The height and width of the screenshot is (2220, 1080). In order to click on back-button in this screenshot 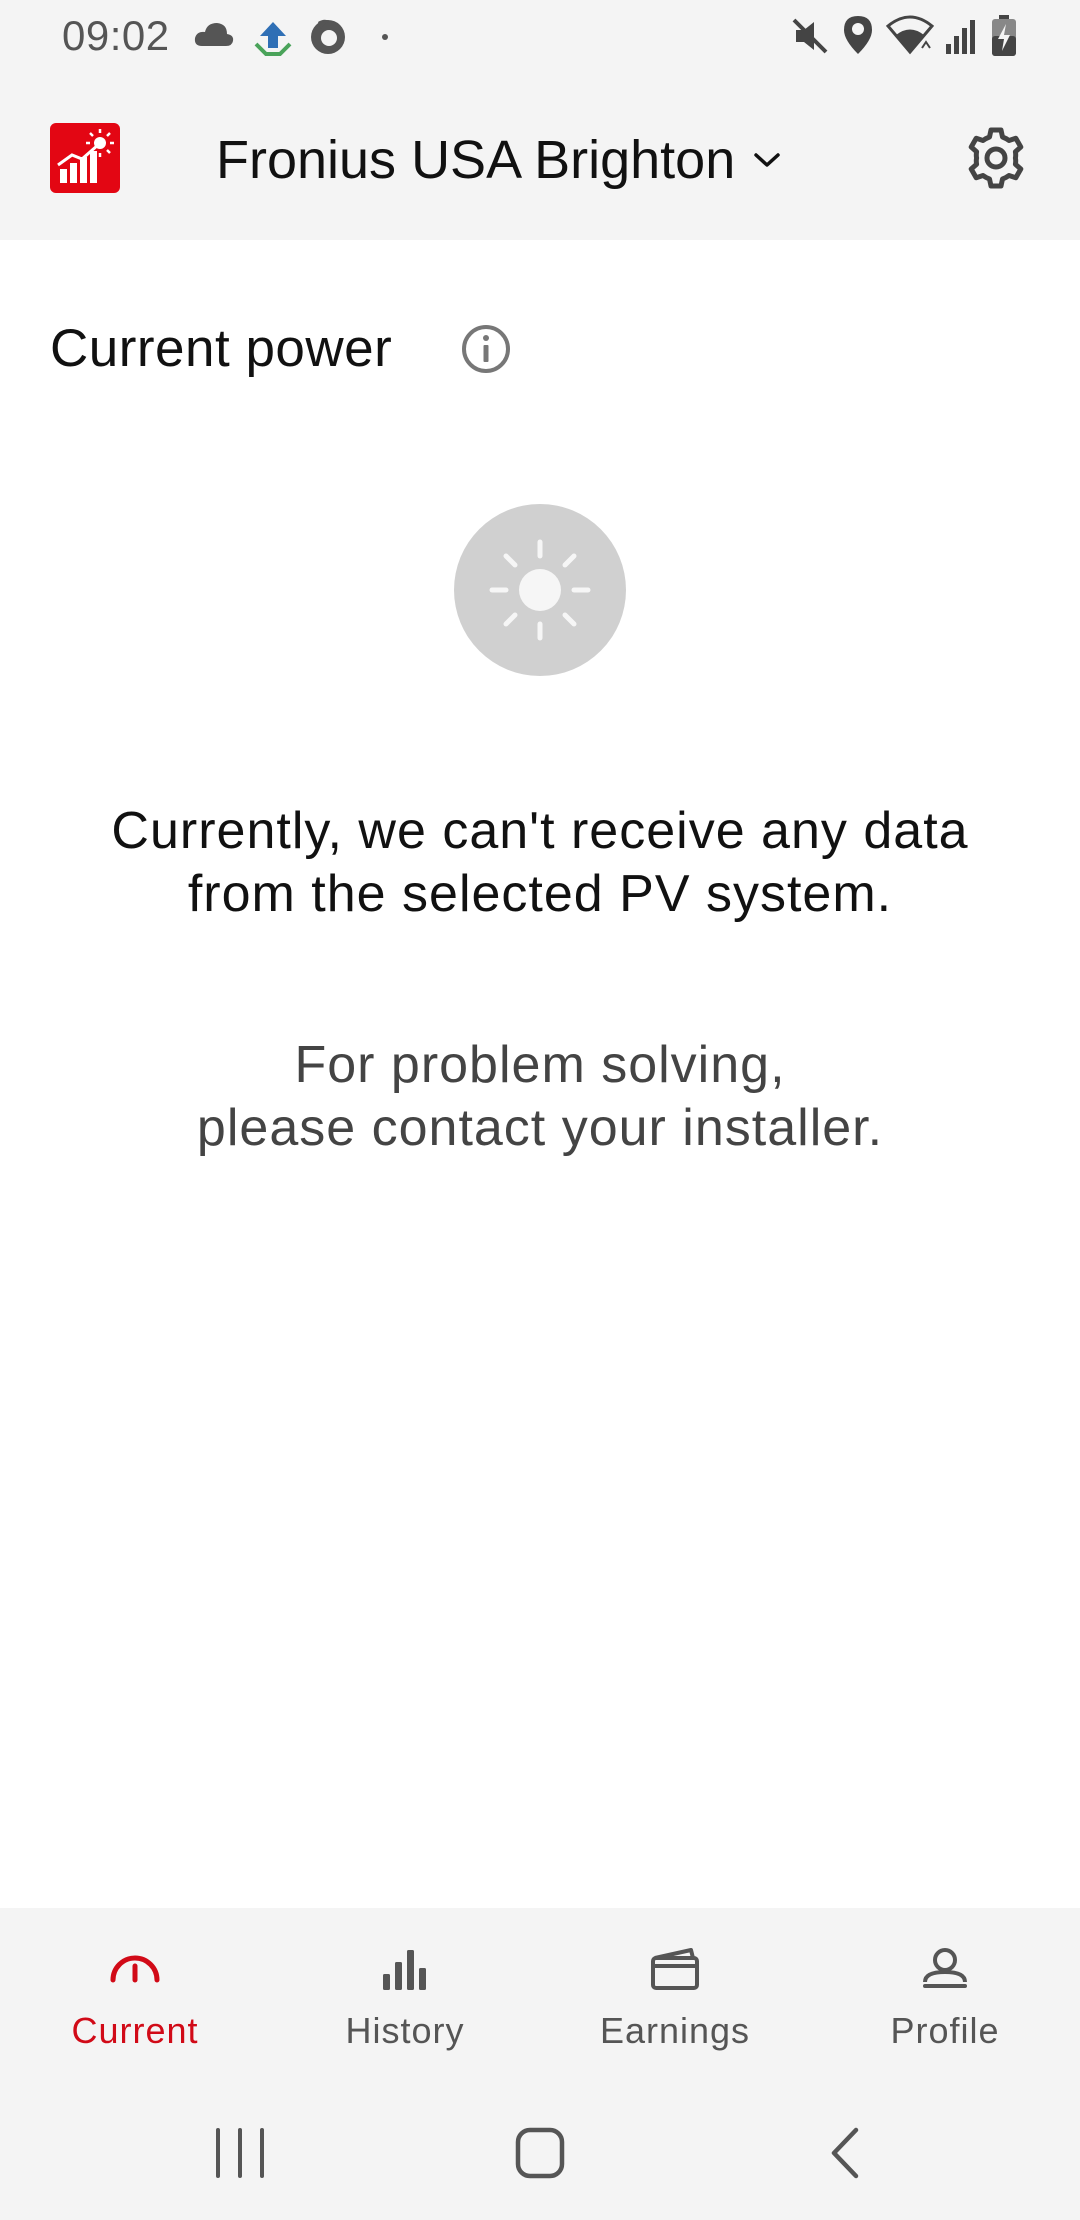, I will do `click(846, 2153)`.